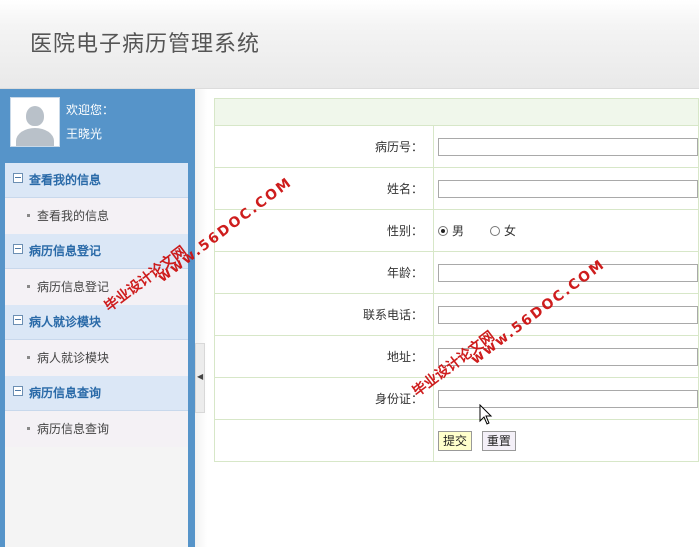  Describe the element at coordinates (443, 230) in the screenshot. I see `gender-male-radio` at that location.